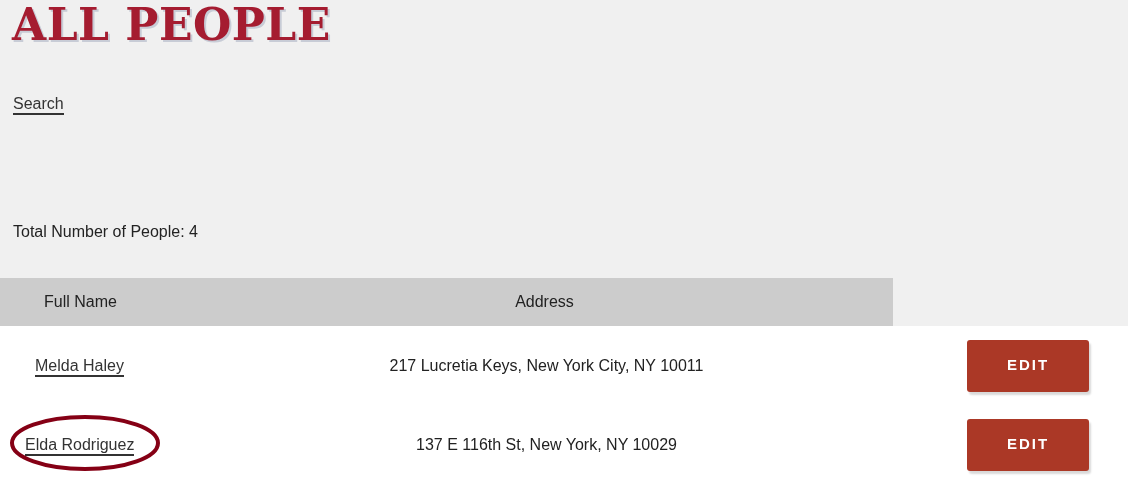 Image resolution: width=1128 pixels, height=480 pixels. Describe the element at coordinates (79, 366) in the screenshot. I see `name-link: Melda Haley` at that location.